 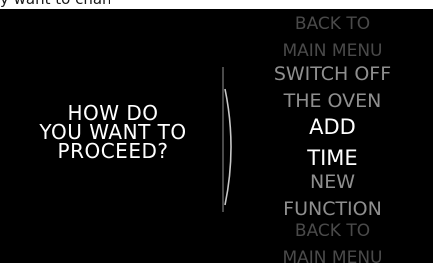 What do you see at coordinates (332, 74) in the screenshot?
I see `menu-item-label: SWITCH OFF` at bounding box center [332, 74].